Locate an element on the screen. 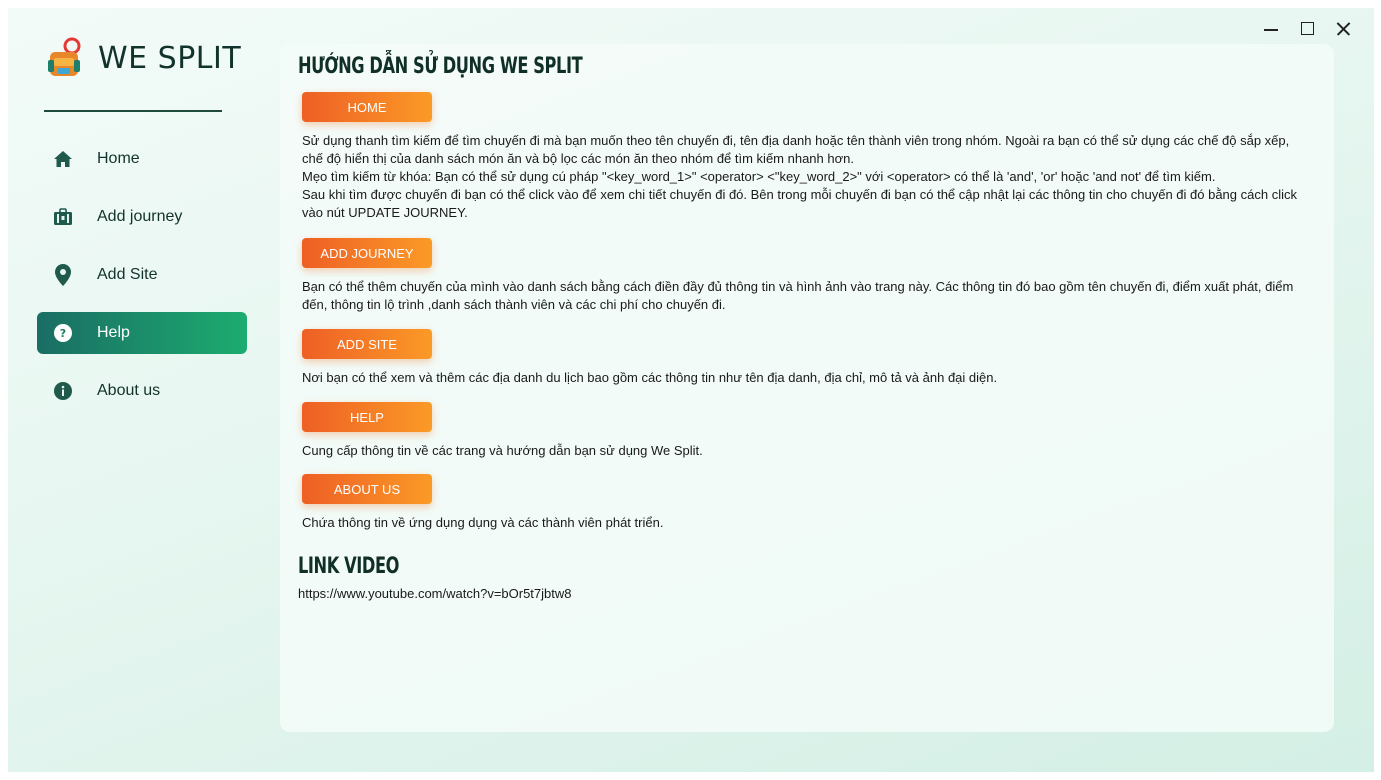 This screenshot has width=1381, height=780. sidebar-item-add-journey: Add journey is located at coordinates (142, 217).